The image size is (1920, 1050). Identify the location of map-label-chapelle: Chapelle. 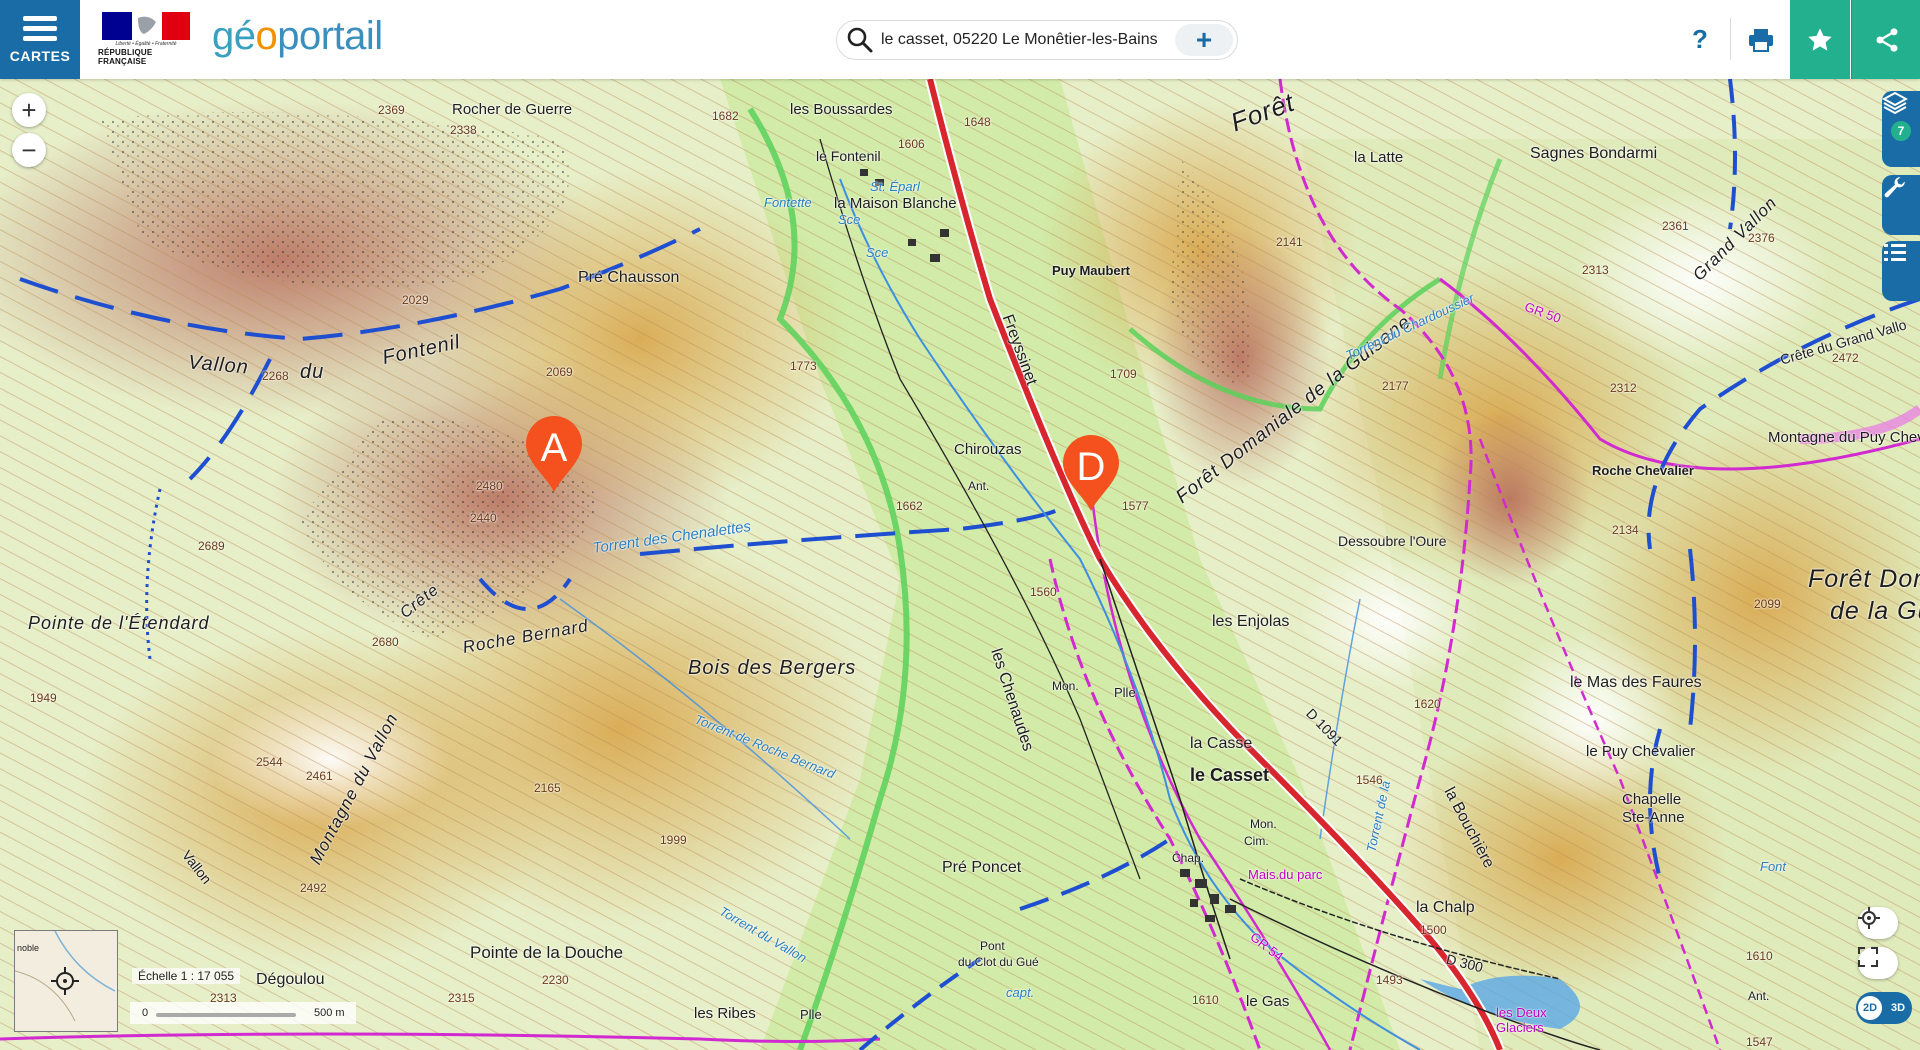
(1652, 799).